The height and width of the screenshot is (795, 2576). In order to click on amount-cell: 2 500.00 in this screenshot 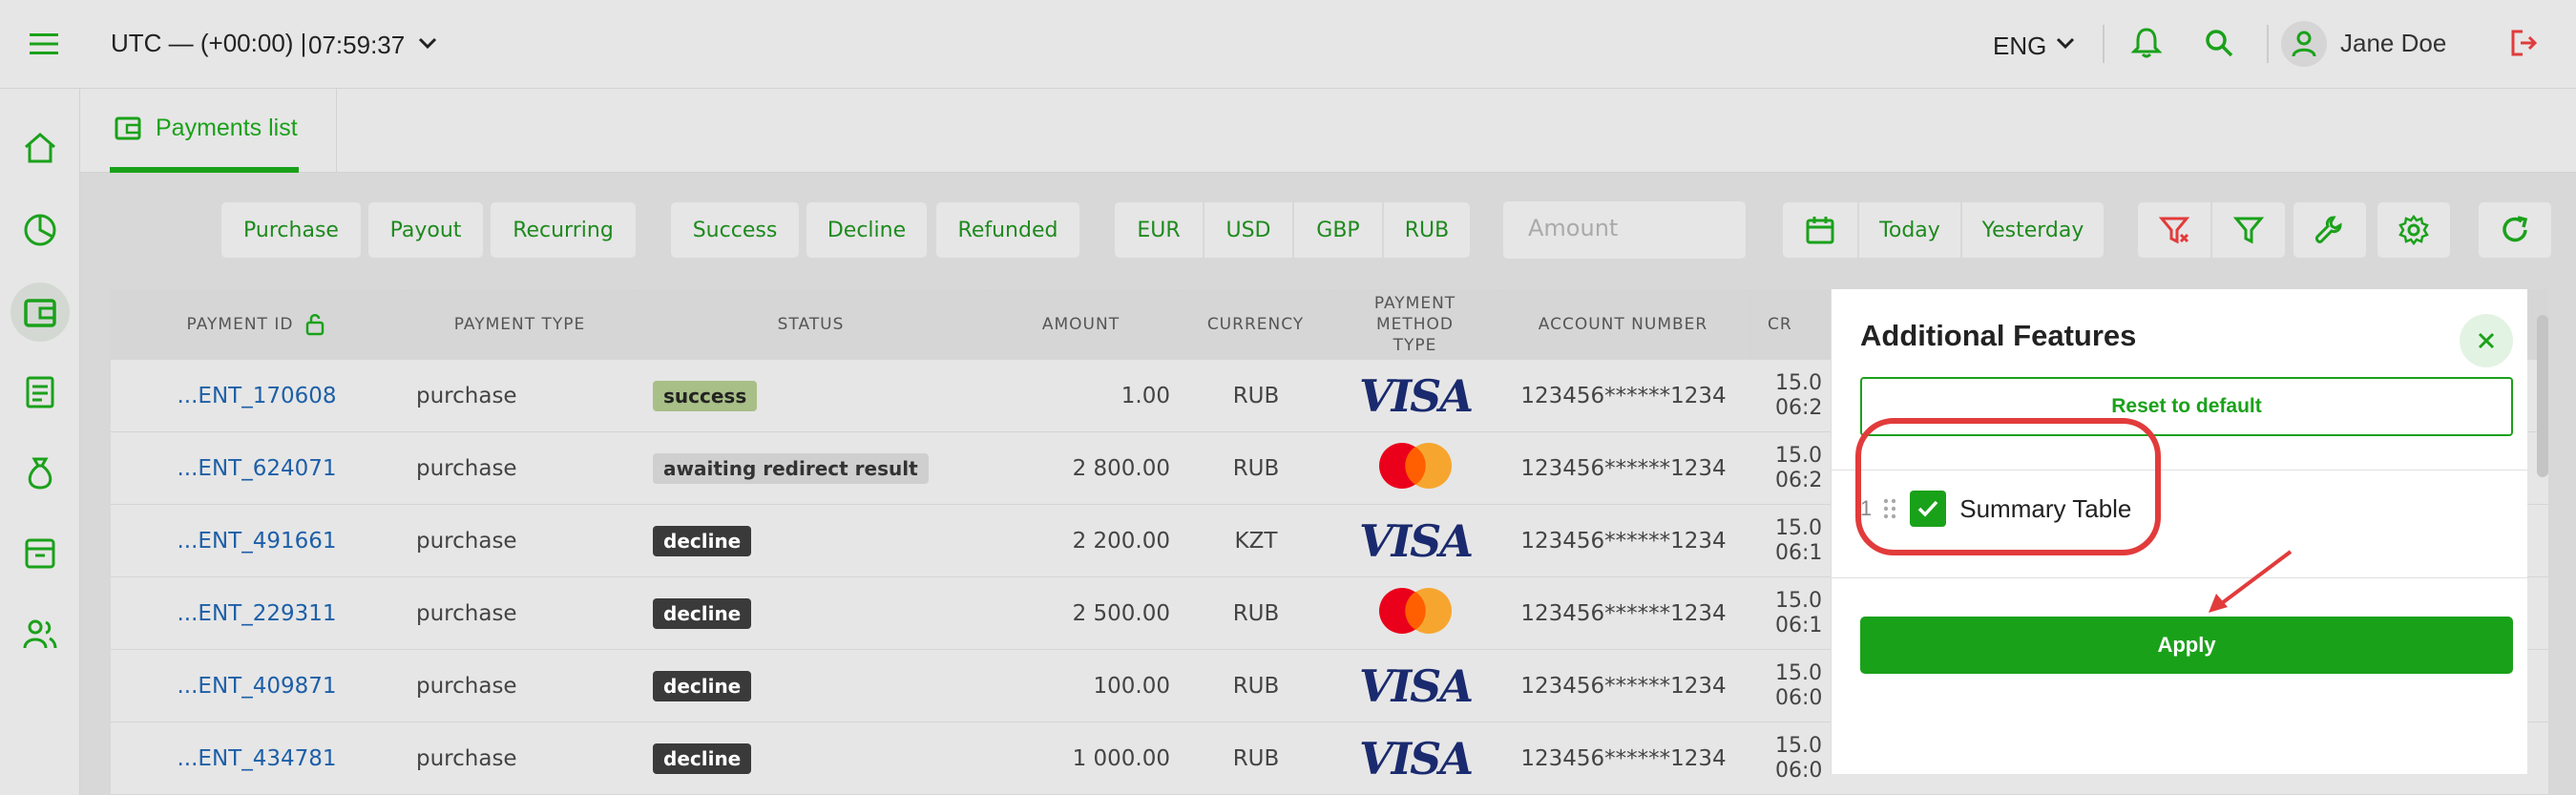, I will do `click(1121, 613)`.